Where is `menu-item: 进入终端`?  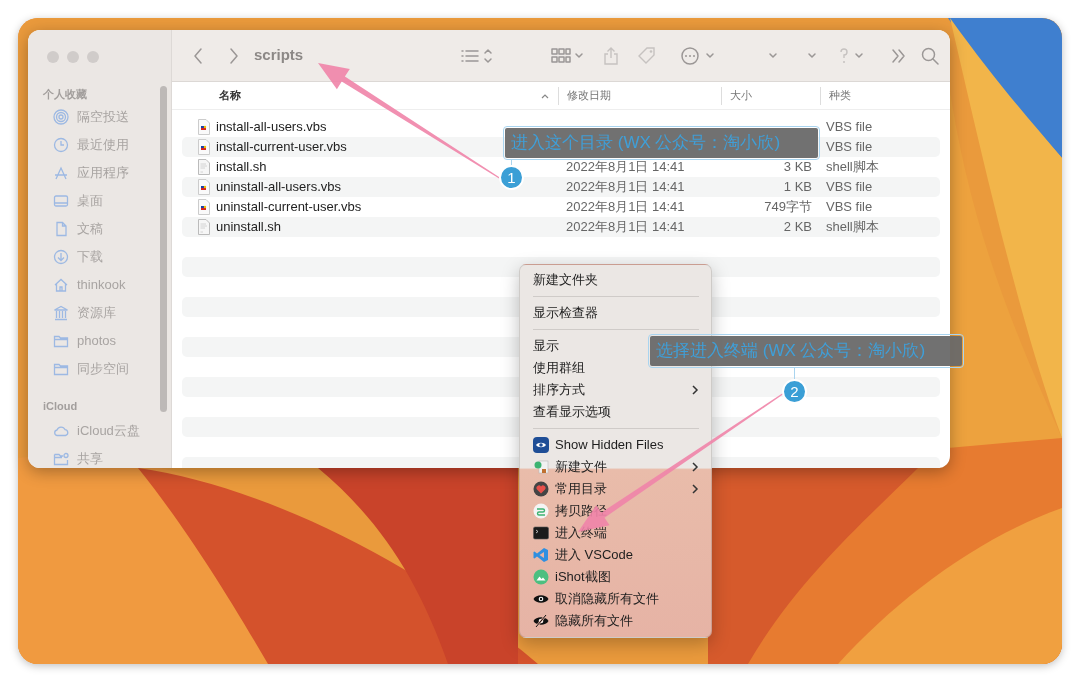 menu-item: 进入终端 is located at coordinates (615, 533).